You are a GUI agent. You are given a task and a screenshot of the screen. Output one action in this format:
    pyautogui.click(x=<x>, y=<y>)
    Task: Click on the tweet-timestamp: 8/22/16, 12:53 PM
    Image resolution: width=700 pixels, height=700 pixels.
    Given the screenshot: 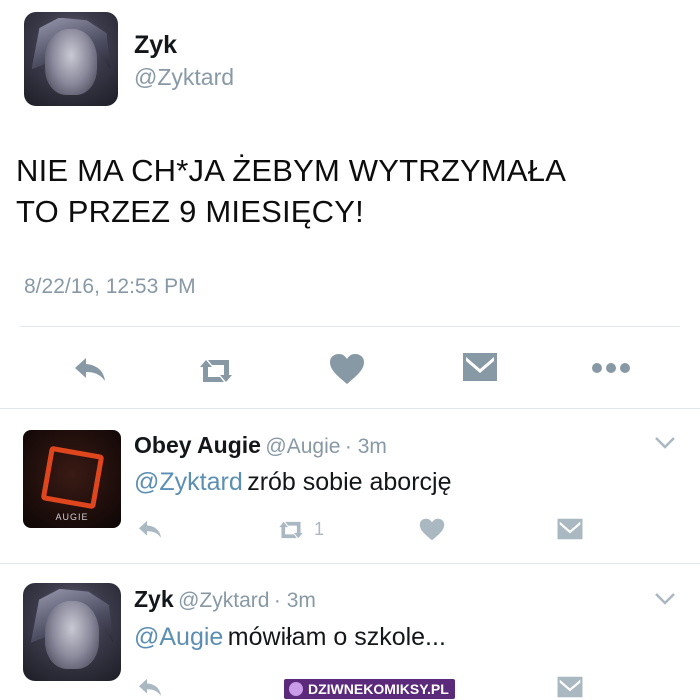 What is the action you would take?
    pyautogui.click(x=110, y=286)
    